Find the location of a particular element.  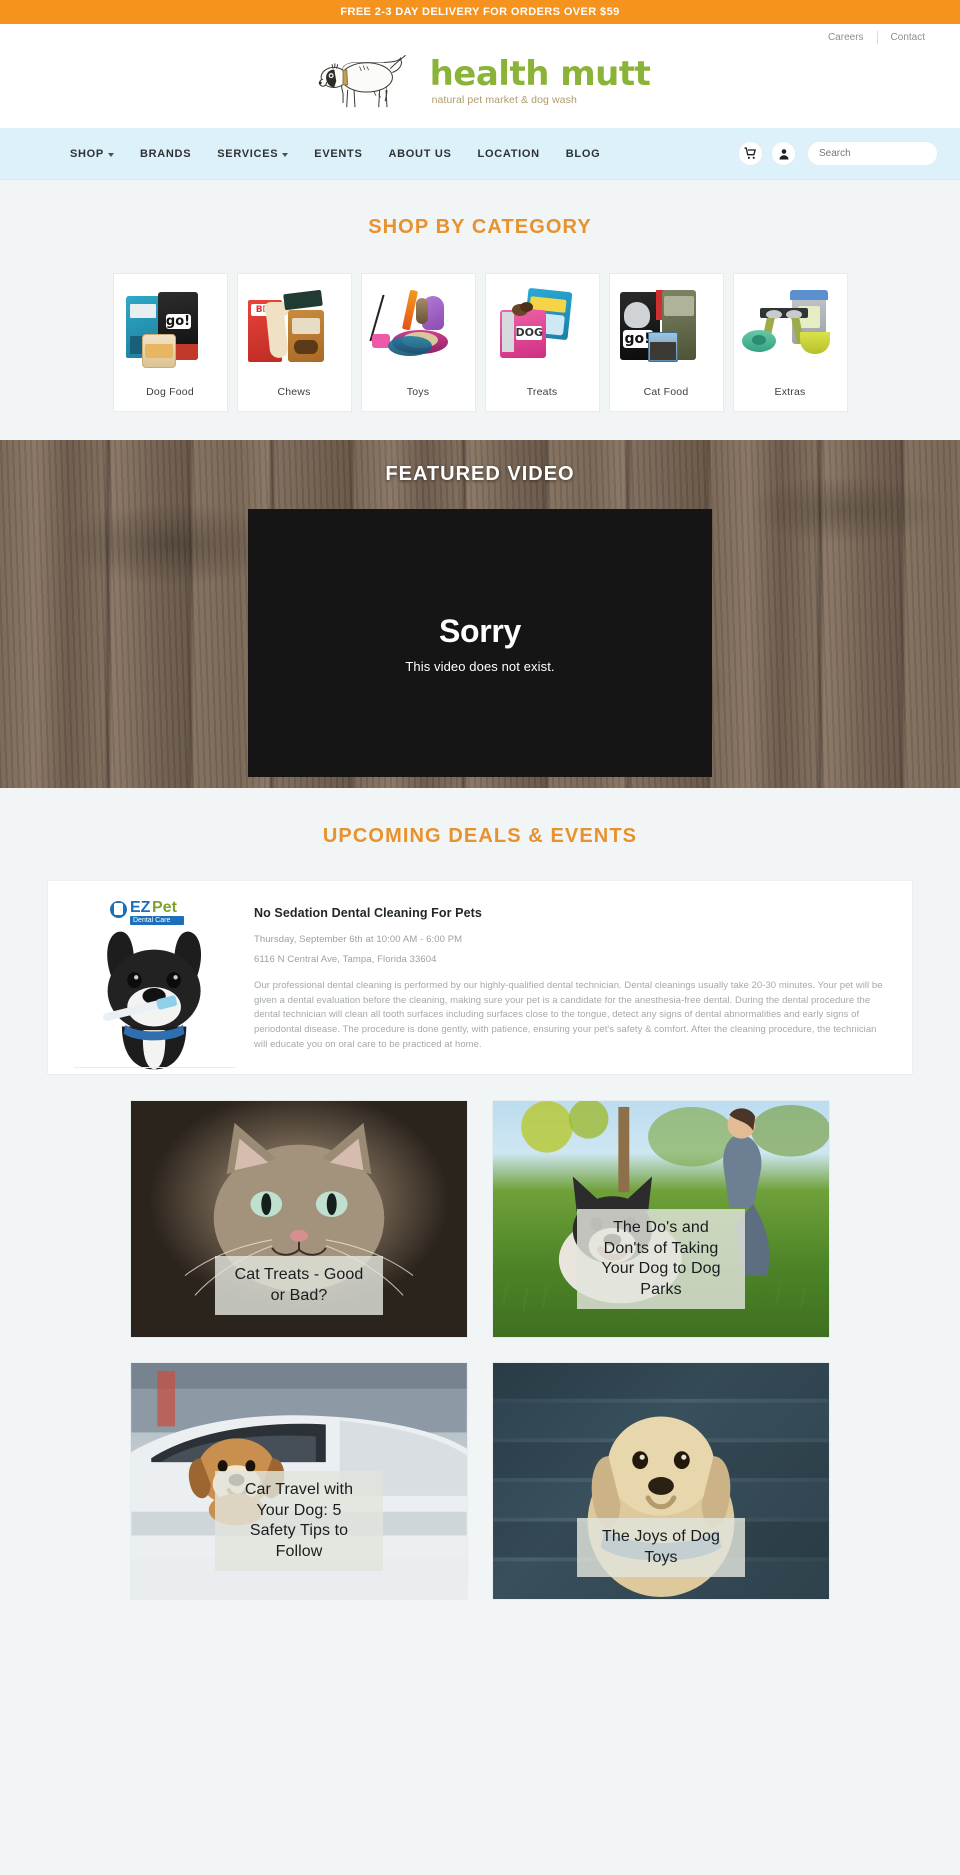

nav-actions is located at coordinates (844, 153).